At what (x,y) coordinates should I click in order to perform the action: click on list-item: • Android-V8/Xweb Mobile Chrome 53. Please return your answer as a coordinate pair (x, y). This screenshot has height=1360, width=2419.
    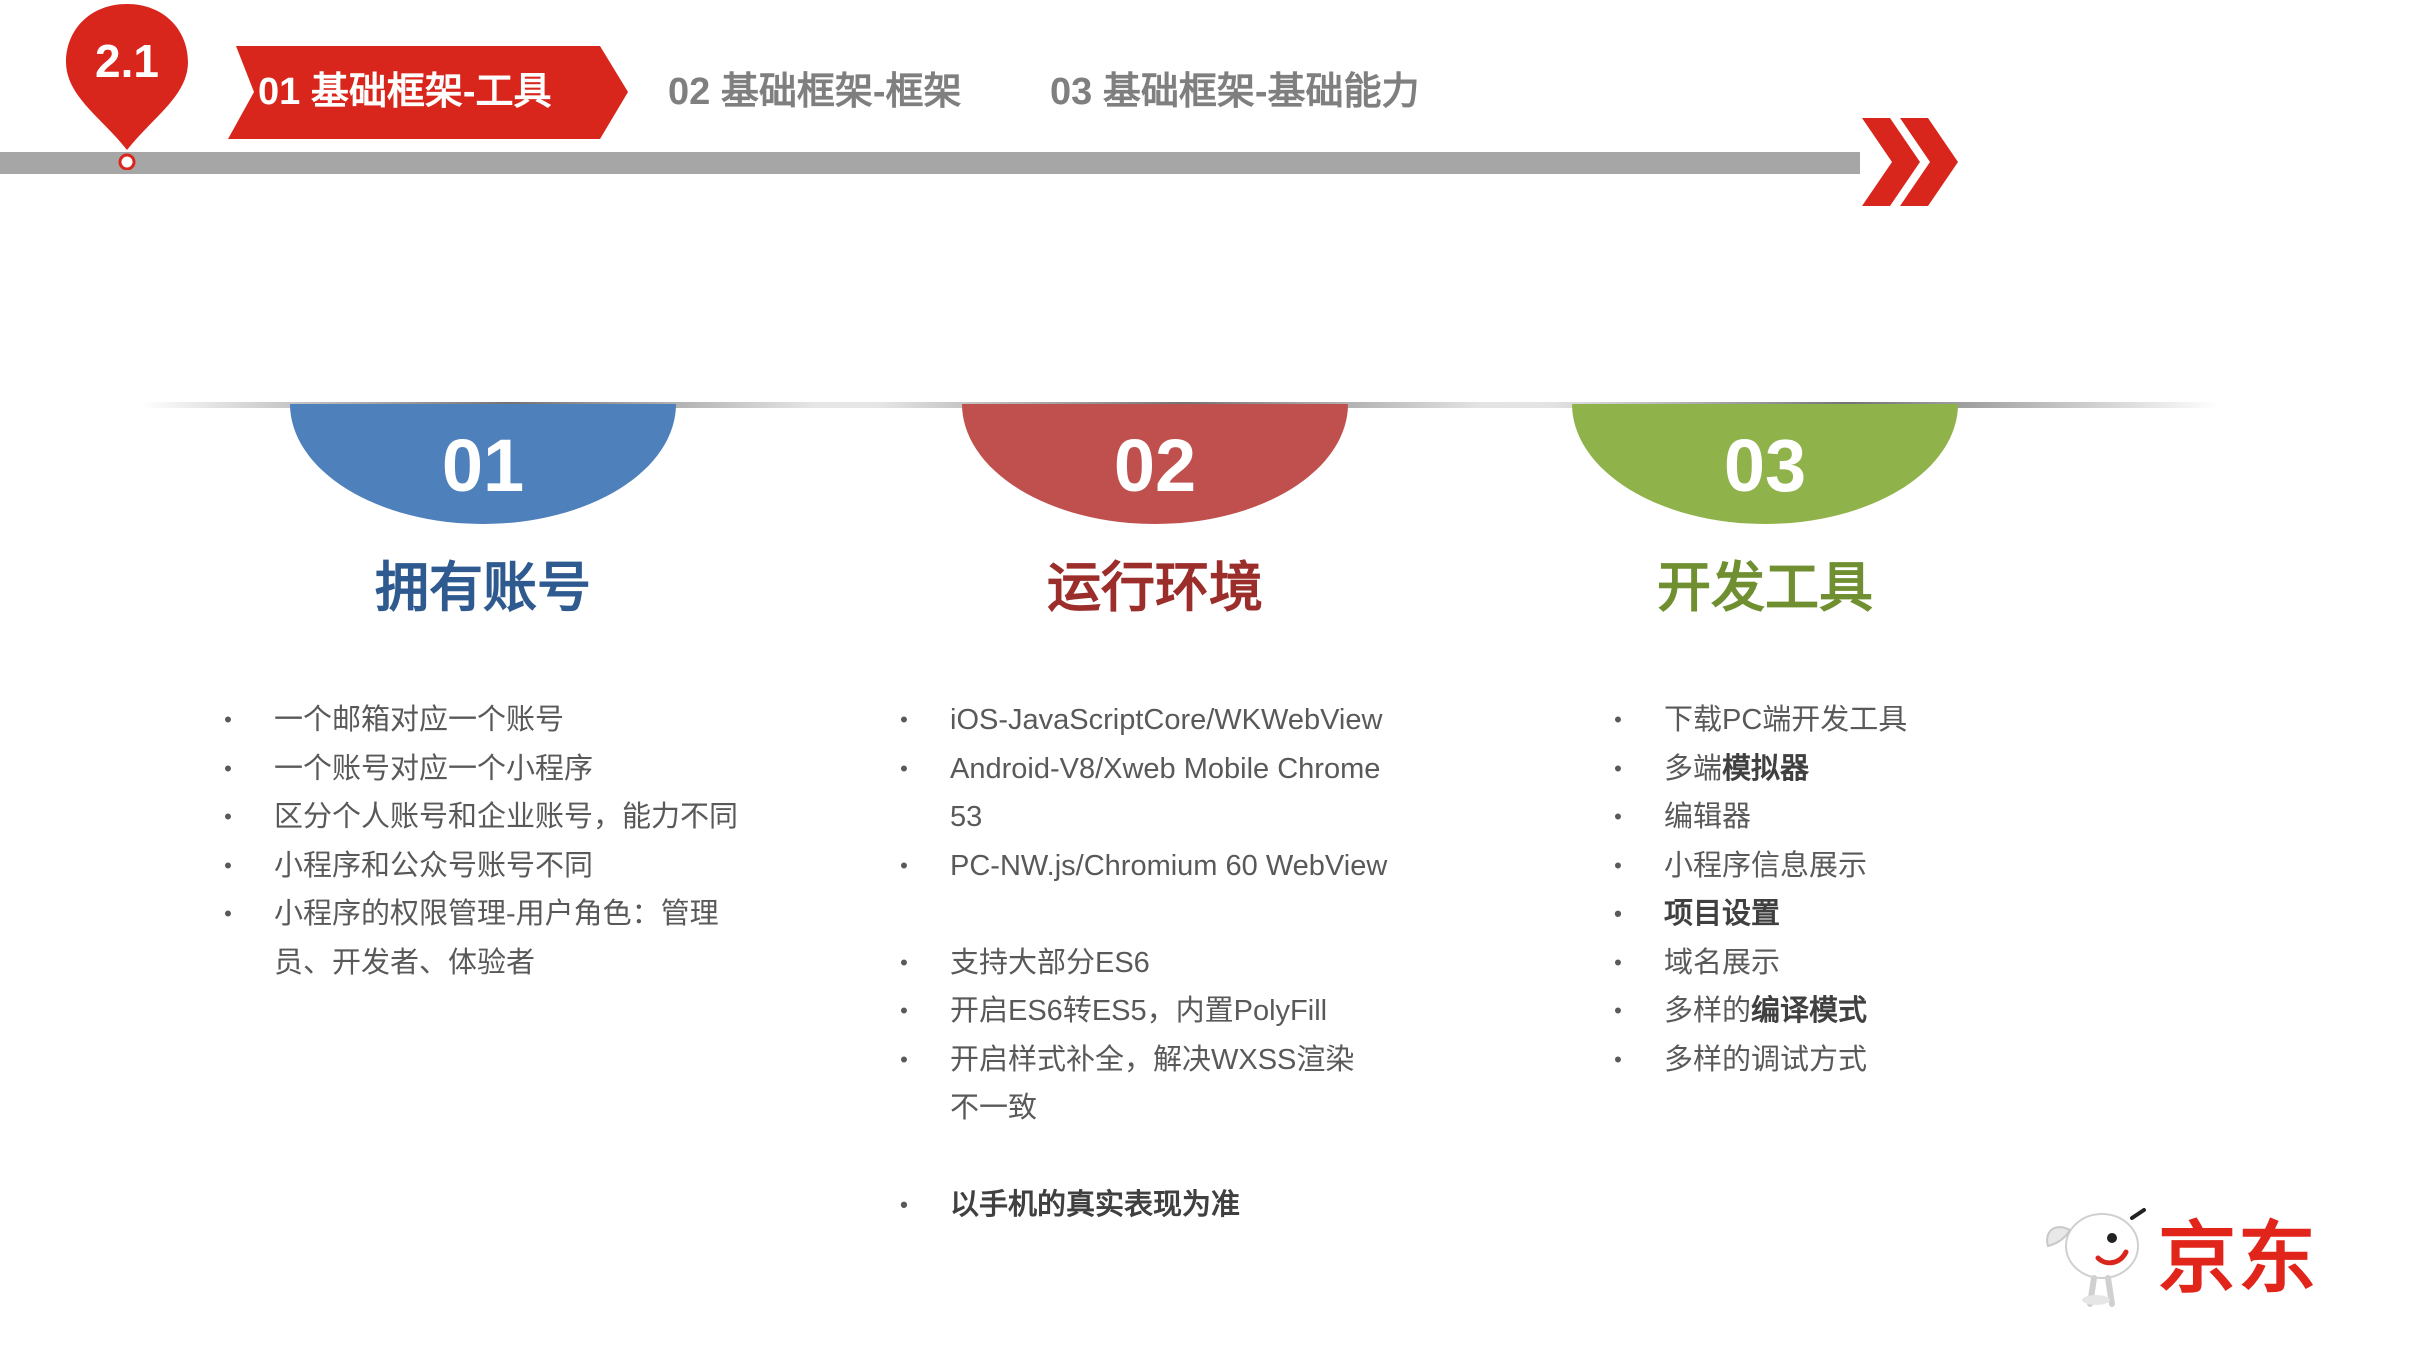
    Looking at the image, I should click on (1140, 793).